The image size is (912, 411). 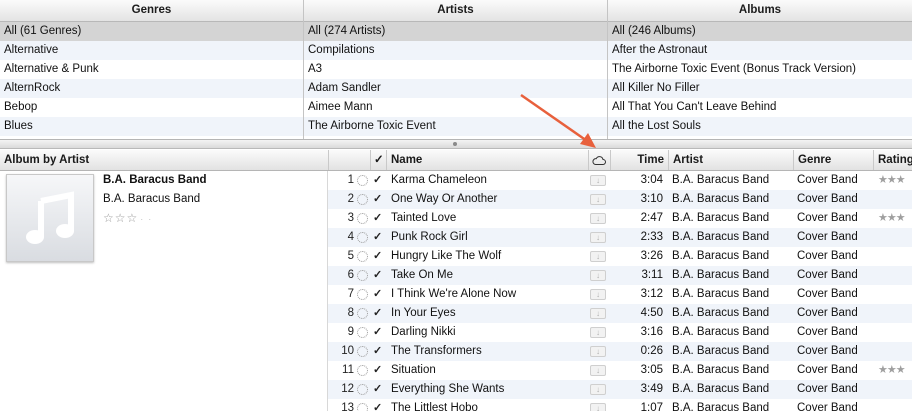 What do you see at coordinates (151, 107) in the screenshot?
I see `genres-list-item: Bebop` at bounding box center [151, 107].